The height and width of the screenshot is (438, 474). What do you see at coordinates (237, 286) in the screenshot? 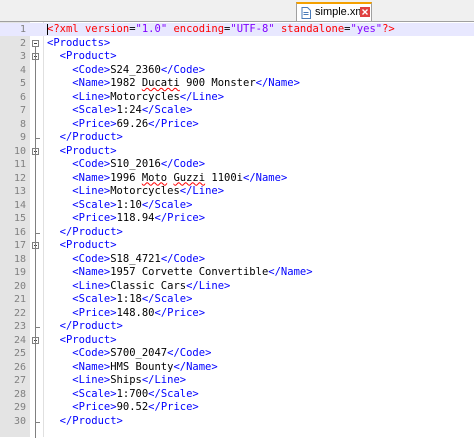
I see `code-line: 20 <Line>Classic Cars</Line>` at bounding box center [237, 286].